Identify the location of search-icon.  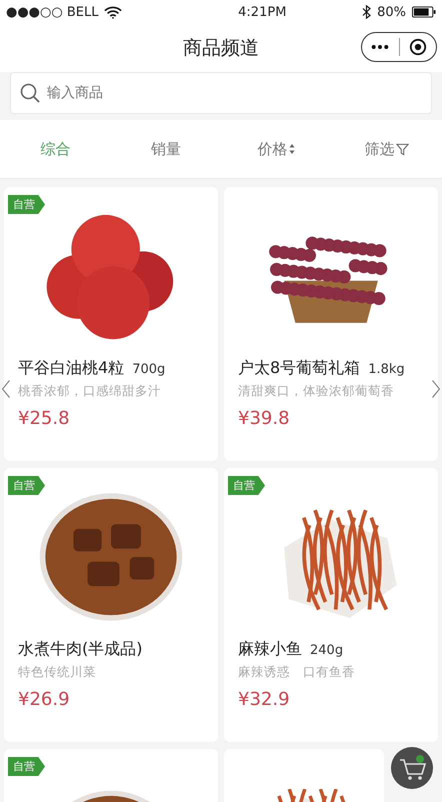
(30, 93).